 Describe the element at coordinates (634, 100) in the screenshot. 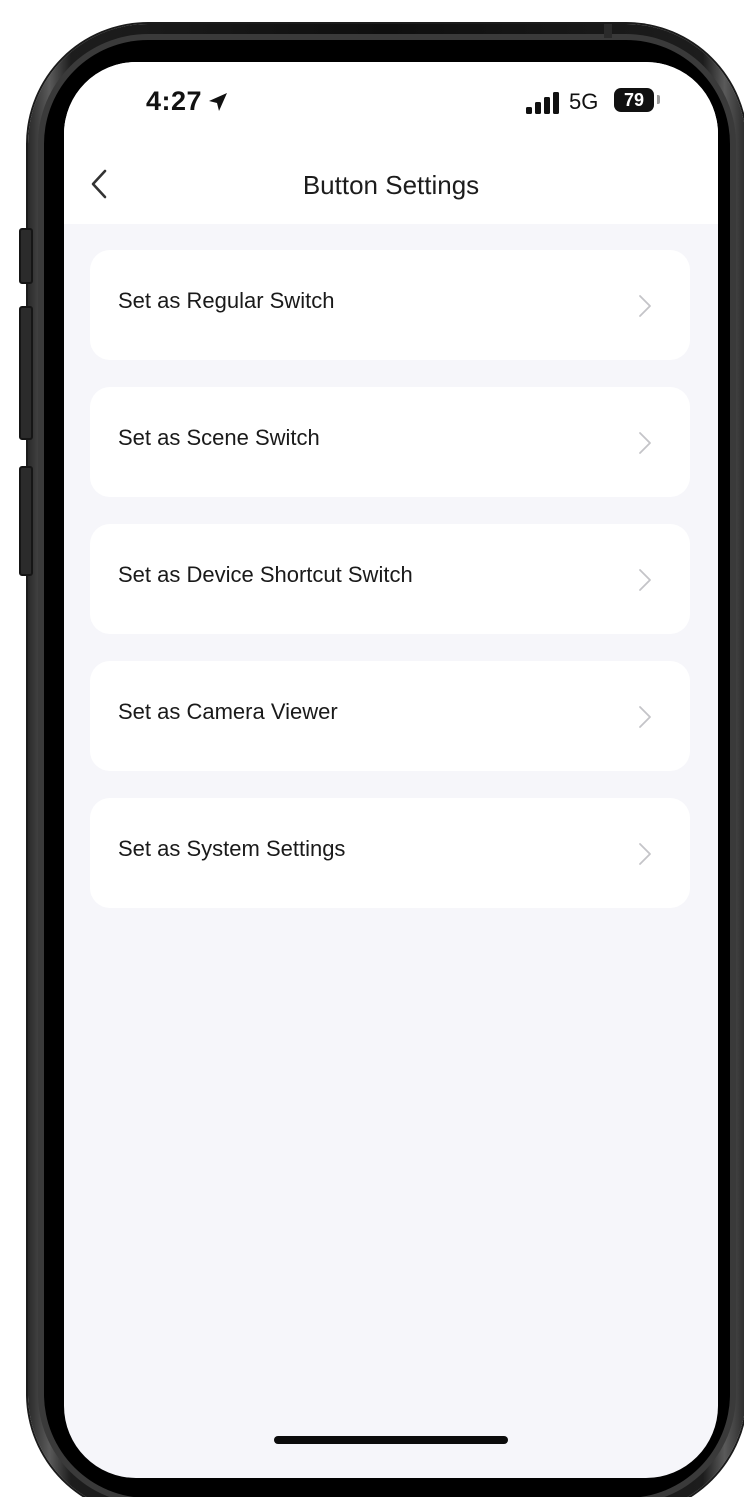

I see `battery-icon: 79` at that location.